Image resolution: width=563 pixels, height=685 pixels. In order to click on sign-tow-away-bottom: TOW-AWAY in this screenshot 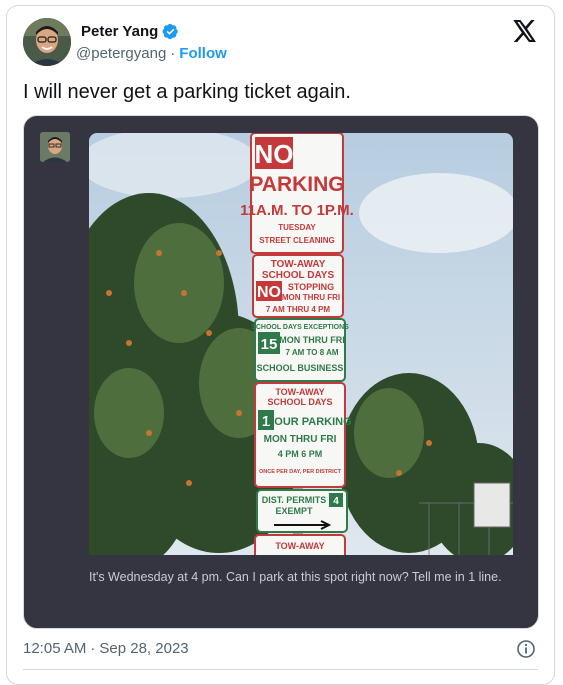, I will do `click(300, 544)`.